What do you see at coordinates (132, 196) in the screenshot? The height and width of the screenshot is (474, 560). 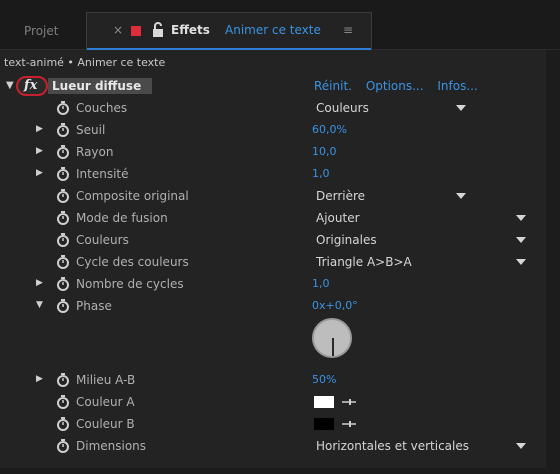 I see `property-label: Composite original` at bounding box center [132, 196].